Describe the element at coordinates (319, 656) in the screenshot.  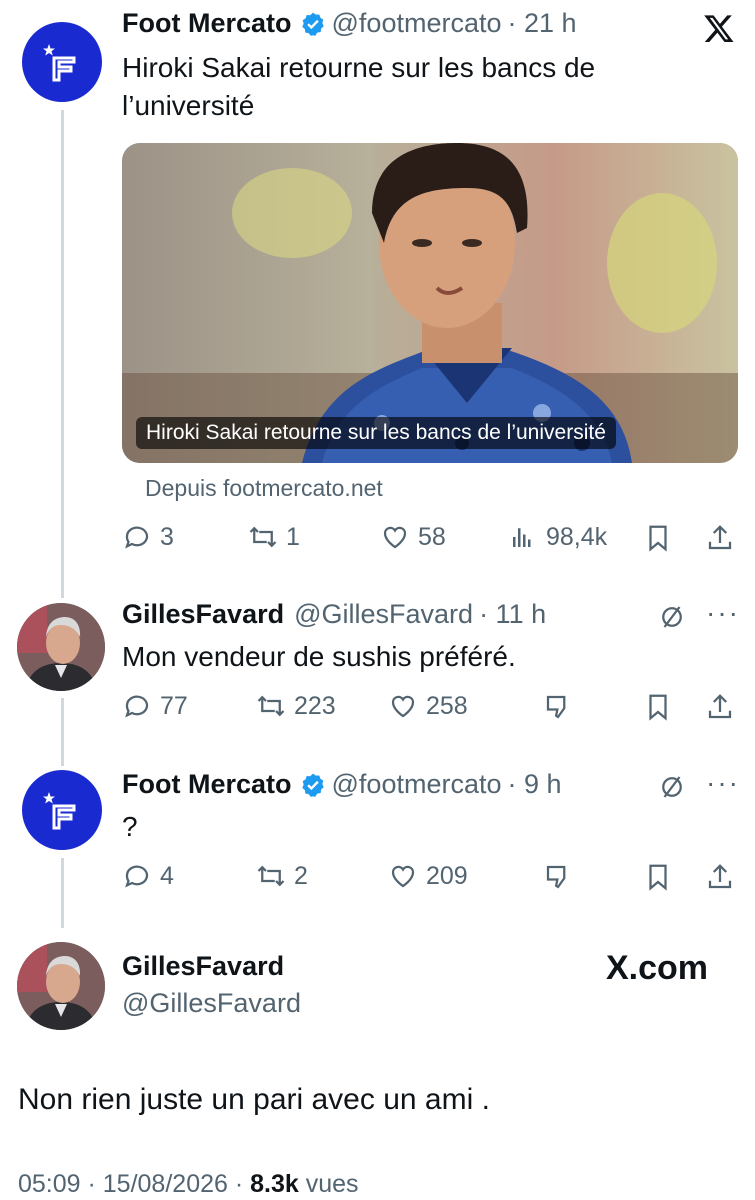
I see `tweet-text: Mon vendeur de sushis préféré.` at that location.